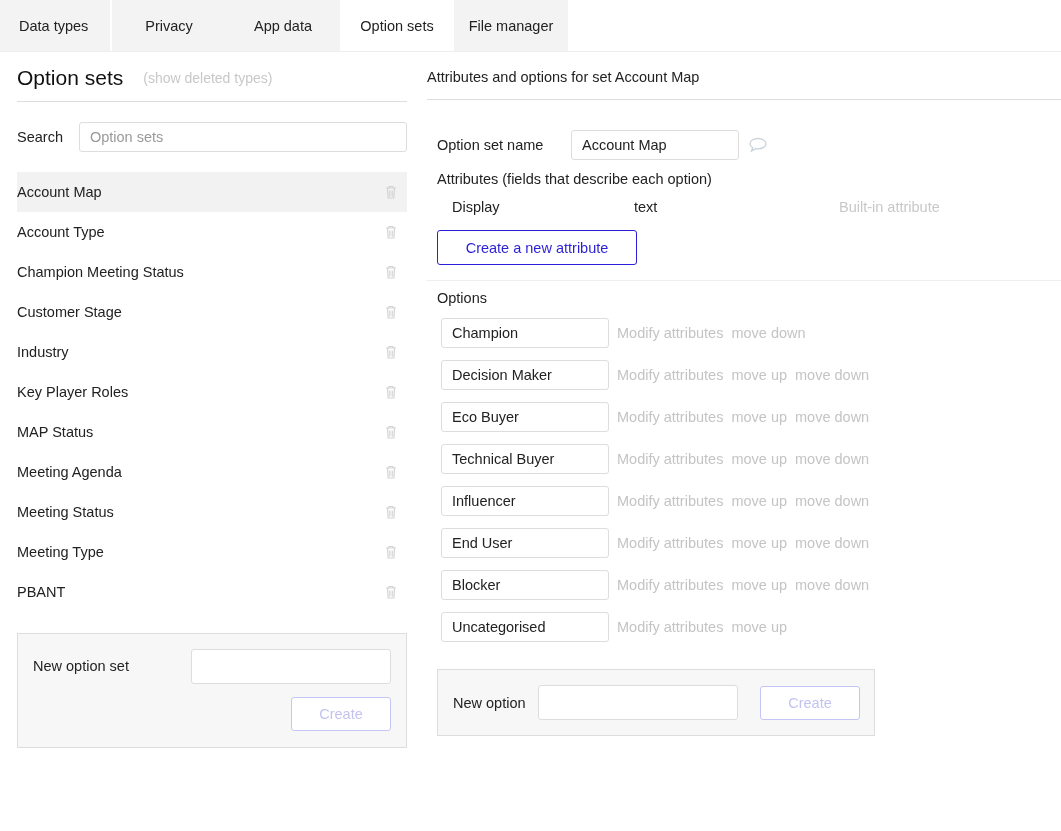 The height and width of the screenshot is (831, 1061). Describe the element at coordinates (212, 272) in the screenshot. I see `option-set-item: Champion Meeting Status` at that location.